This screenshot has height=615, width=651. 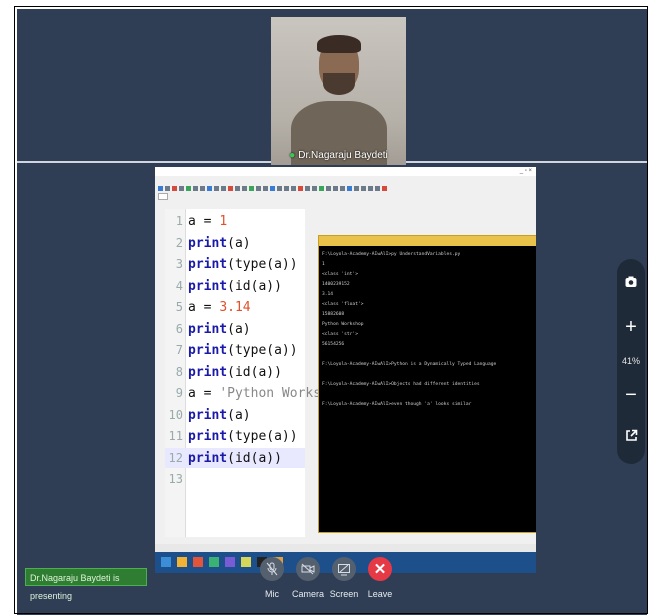 I want to click on line-number: 3, so click(x=179, y=264).